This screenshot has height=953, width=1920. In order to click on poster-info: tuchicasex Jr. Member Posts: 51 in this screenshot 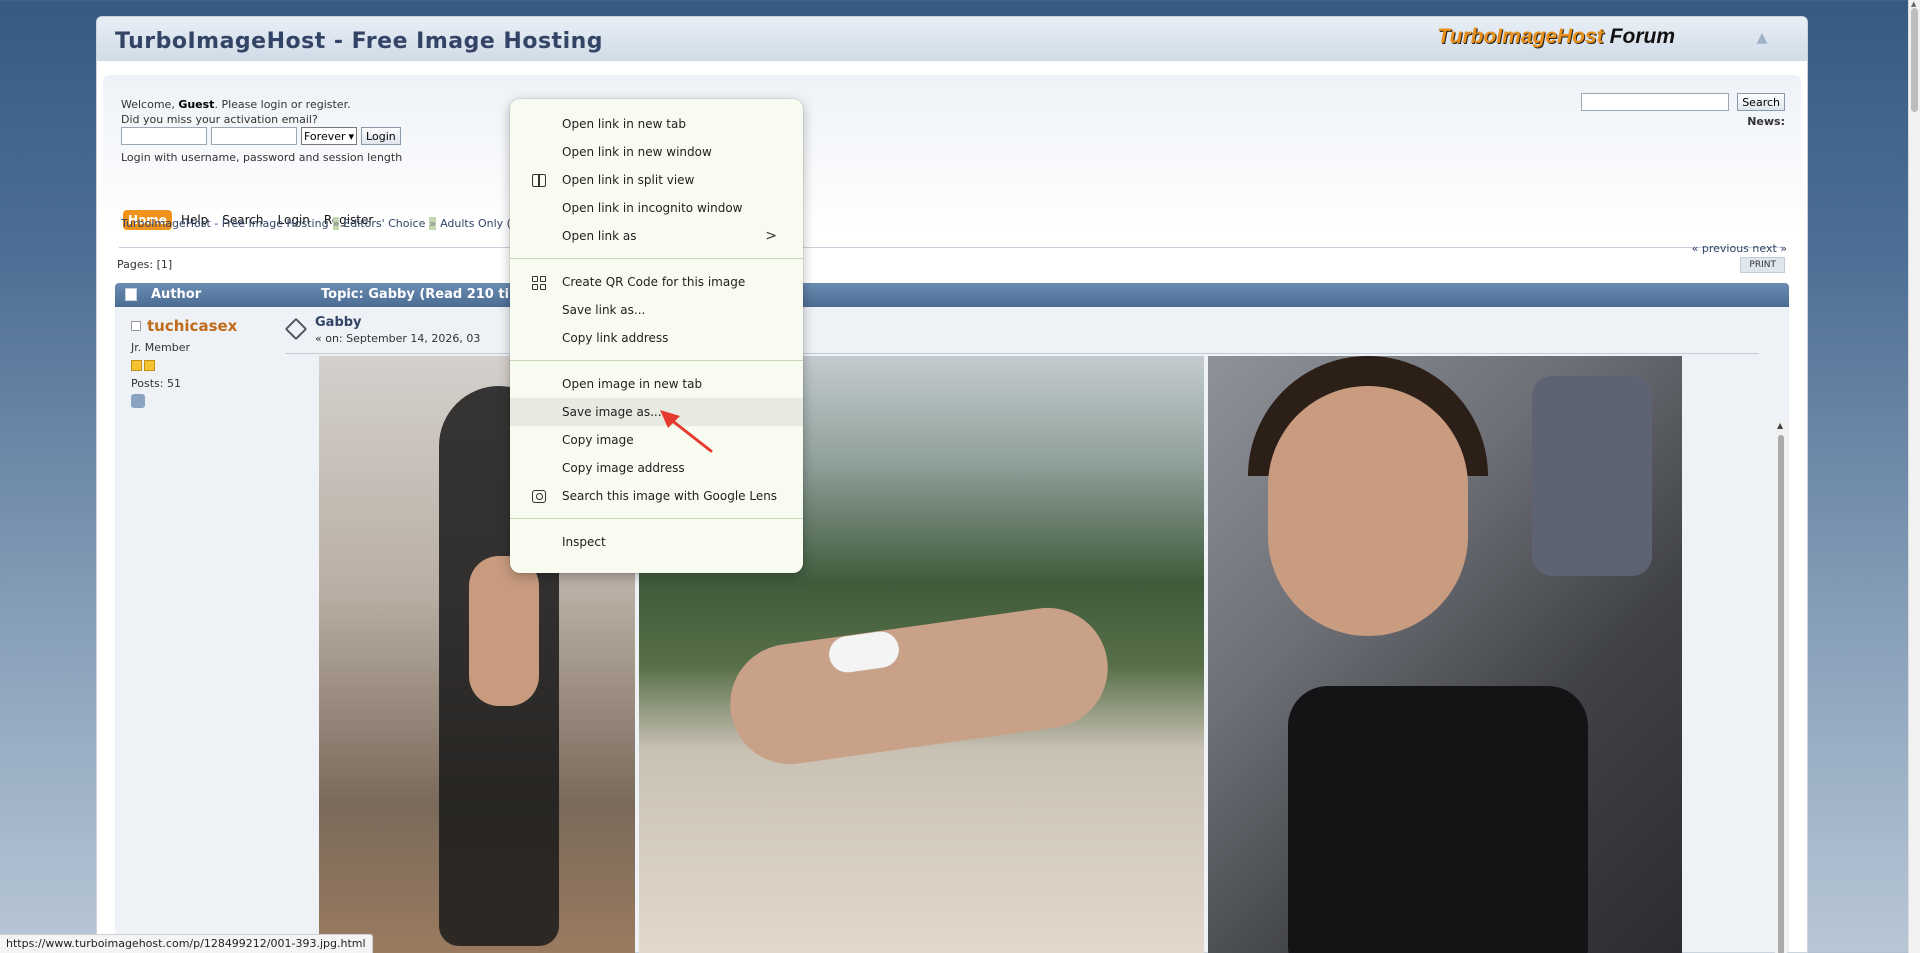, I will do `click(184, 362)`.